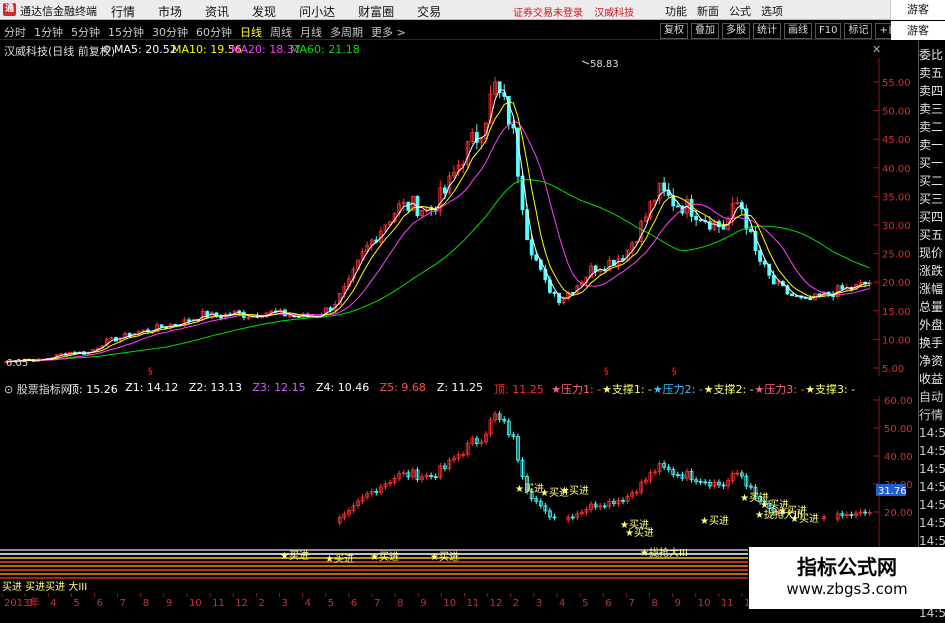  I want to click on notice-login: 证券交易未登录, so click(548, 13).